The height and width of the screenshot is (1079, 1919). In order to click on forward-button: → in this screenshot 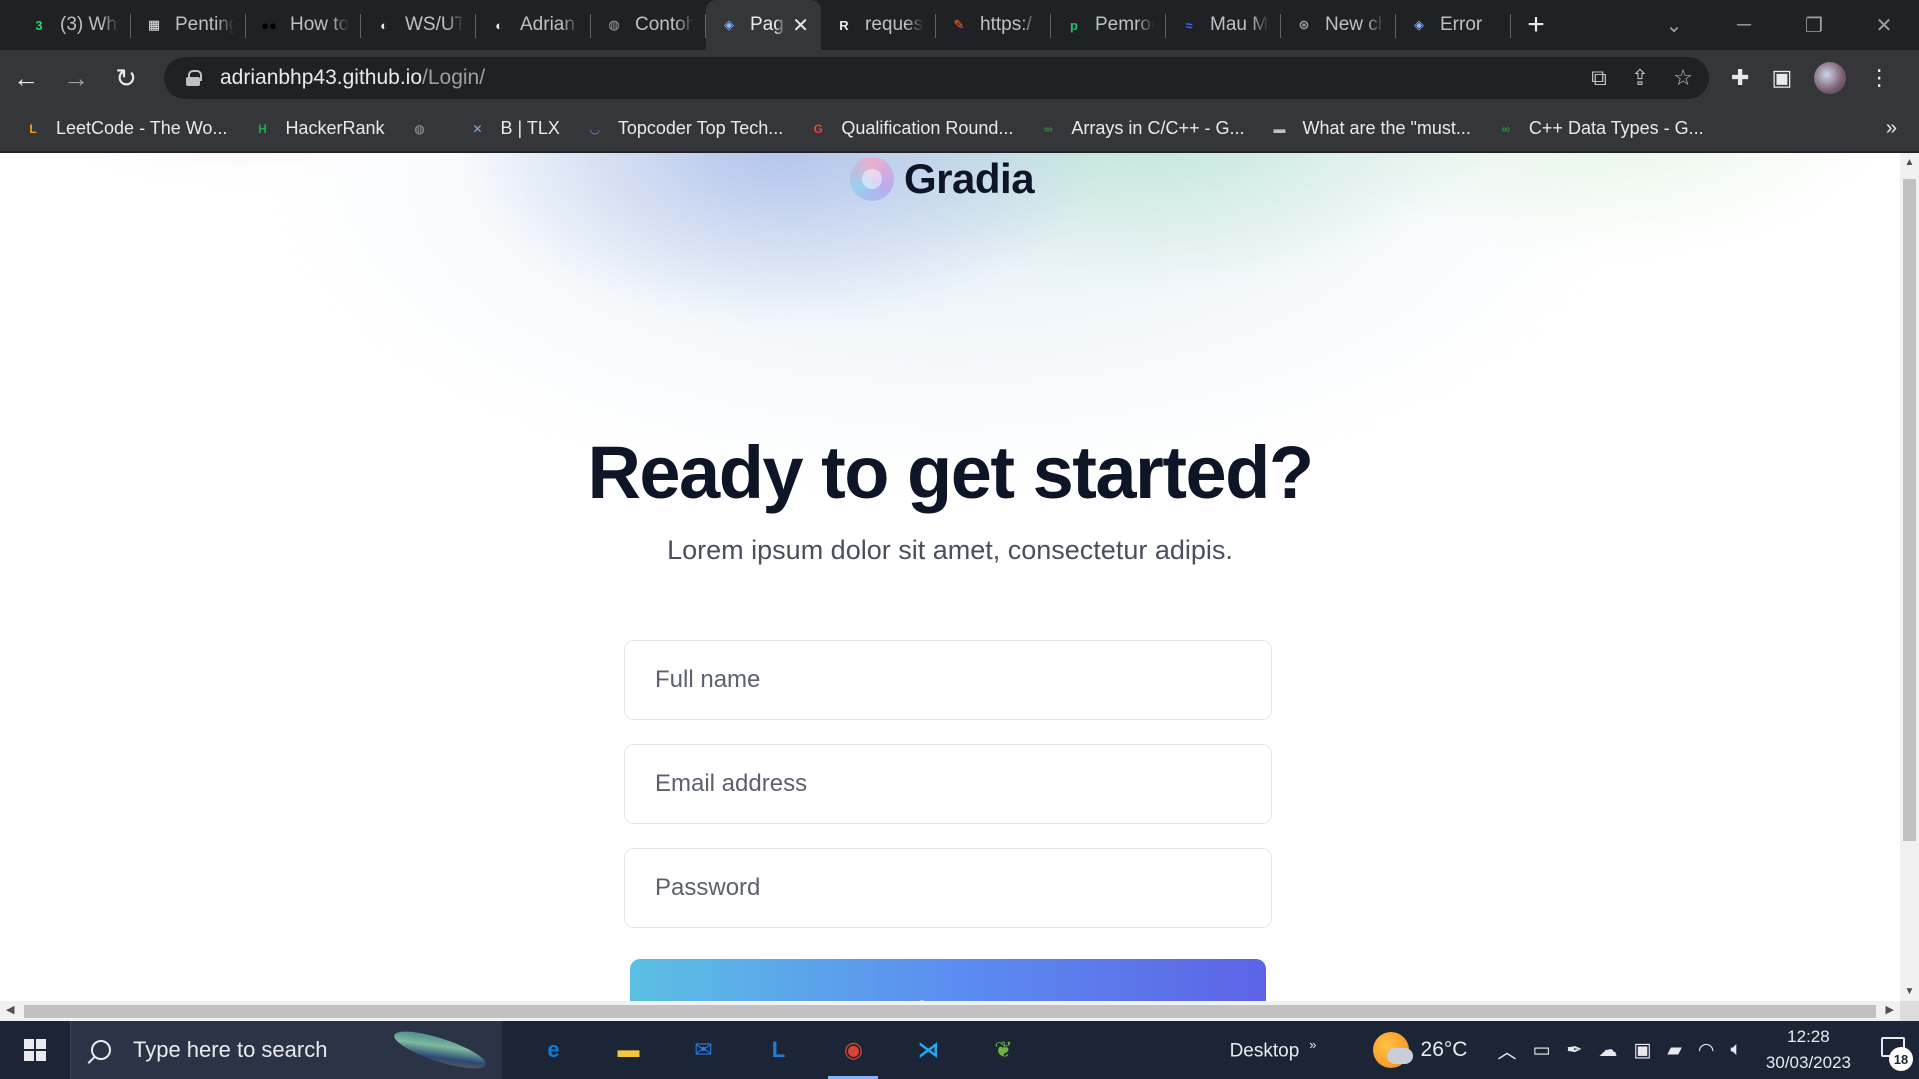, I will do `click(76, 78)`.